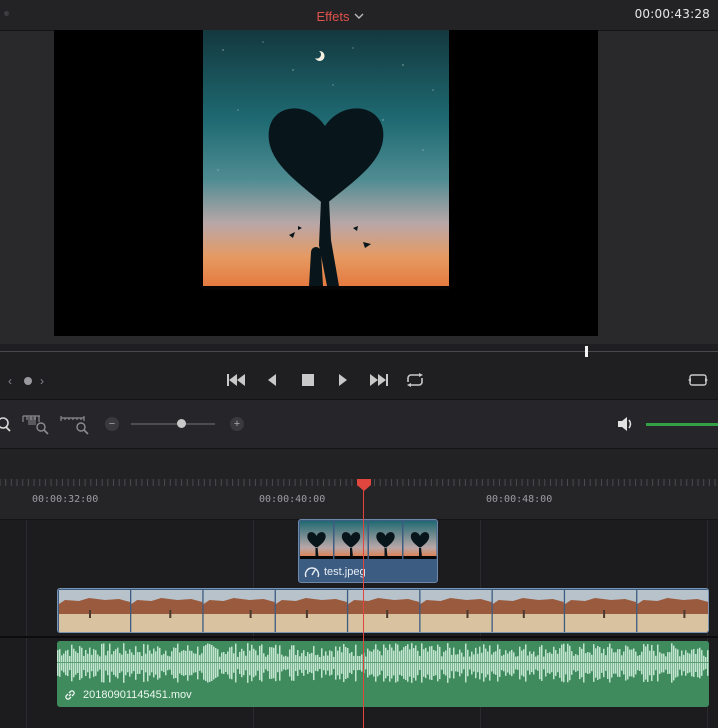 The width and height of the screenshot is (718, 728). What do you see at coordinates (345, 572) in the screenshot?
I see `clip-name: test.jpeg` at bounding box center [345, 572].